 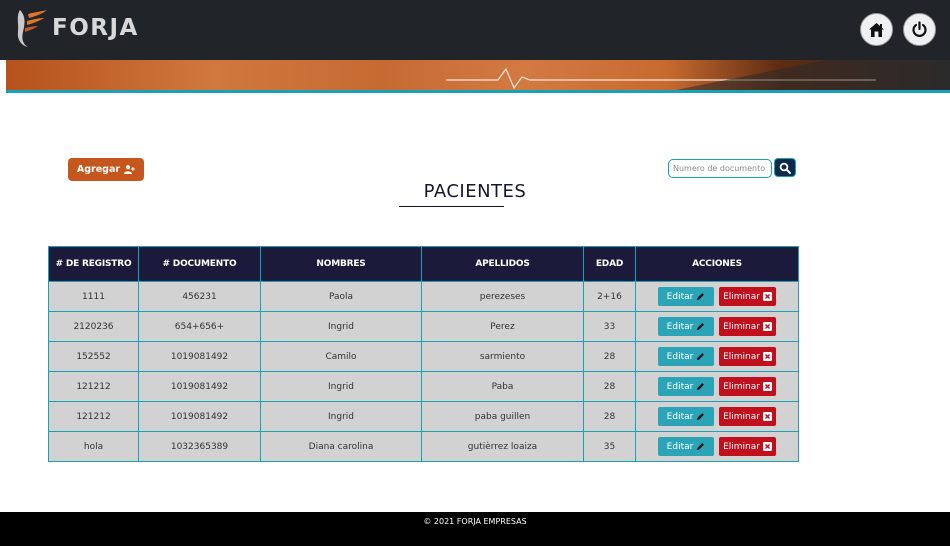 I want to click on add-patient-button: Agregar, so click(x=106, y=169).